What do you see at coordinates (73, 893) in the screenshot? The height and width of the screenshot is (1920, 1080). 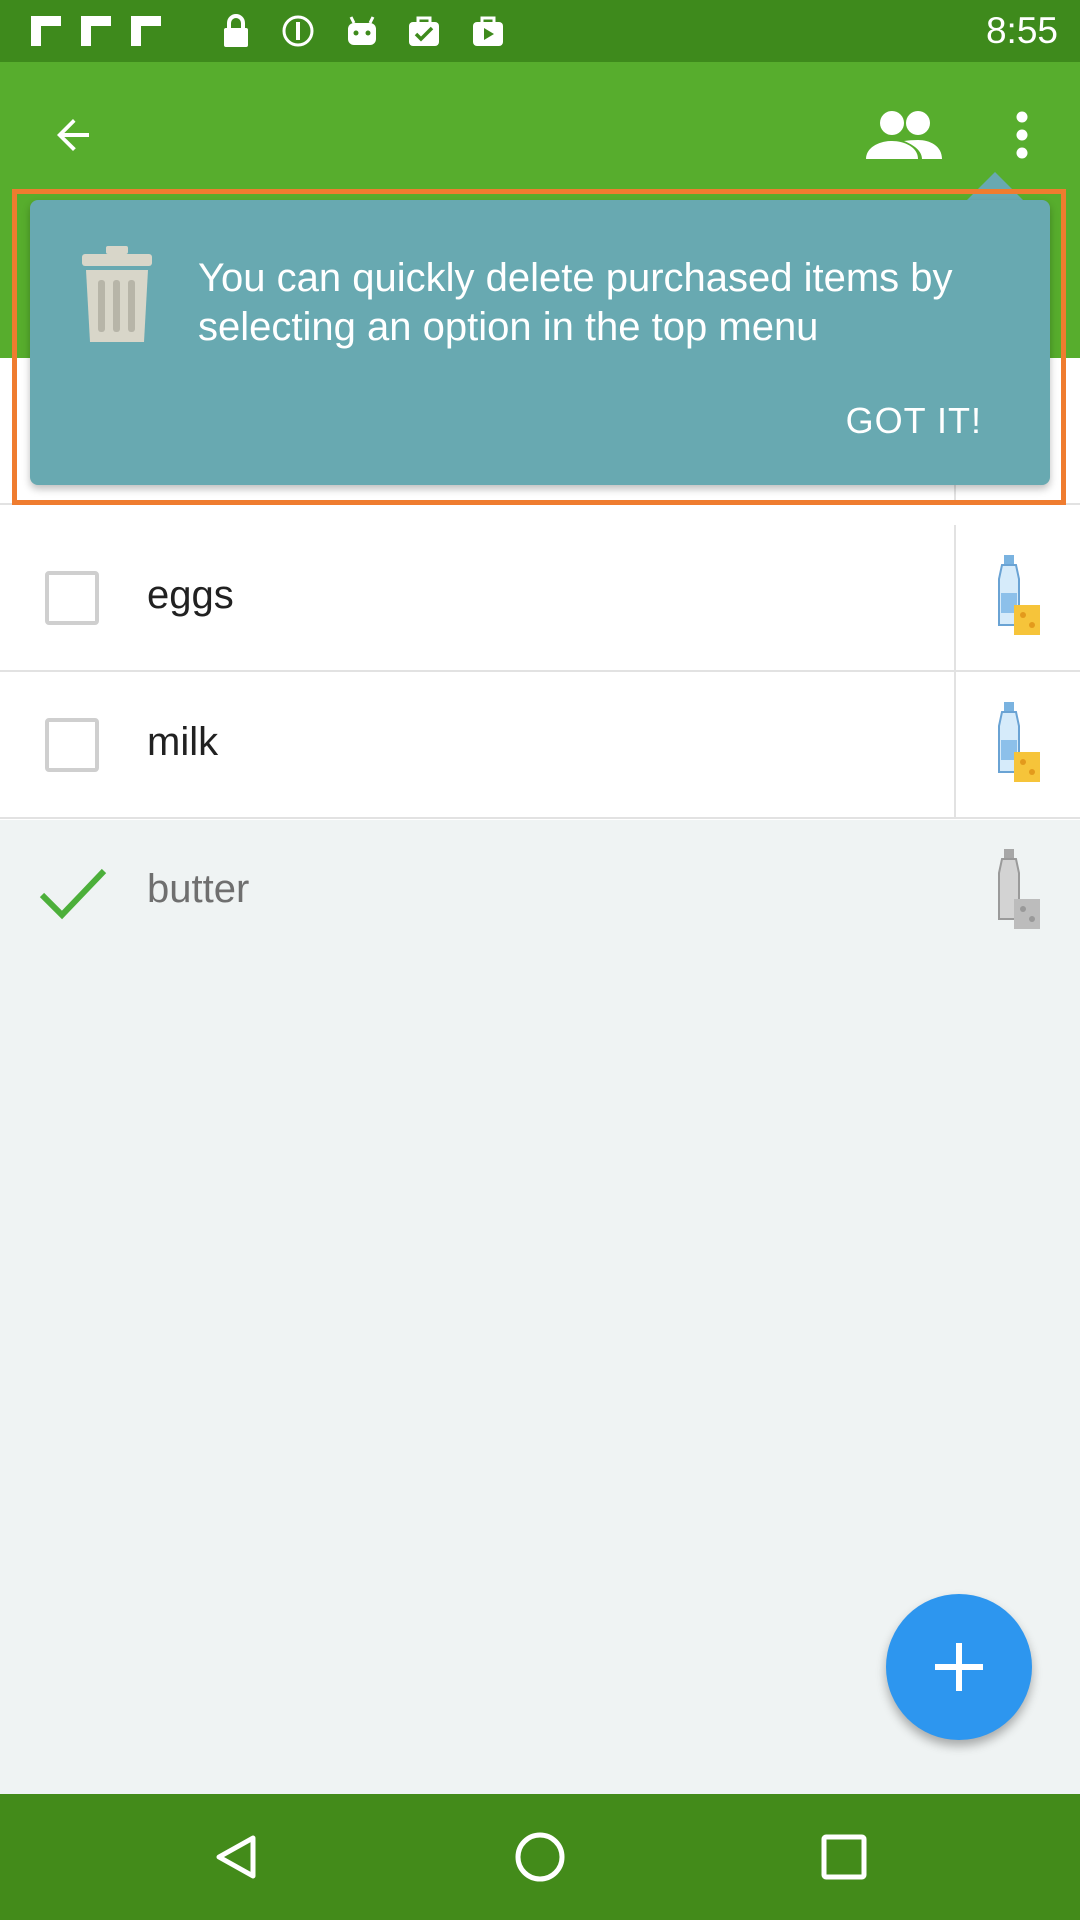 I see `check-icon` at bounding box center [73, 893].